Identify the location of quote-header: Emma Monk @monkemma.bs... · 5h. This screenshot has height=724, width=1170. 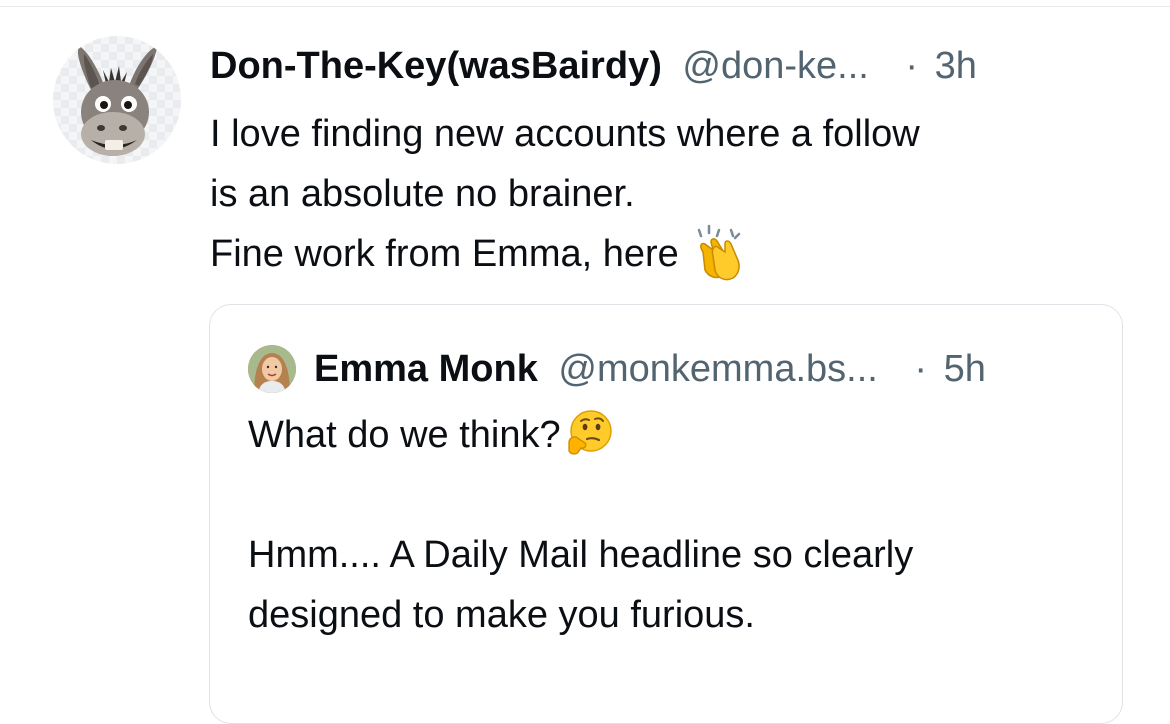
(650, 369).